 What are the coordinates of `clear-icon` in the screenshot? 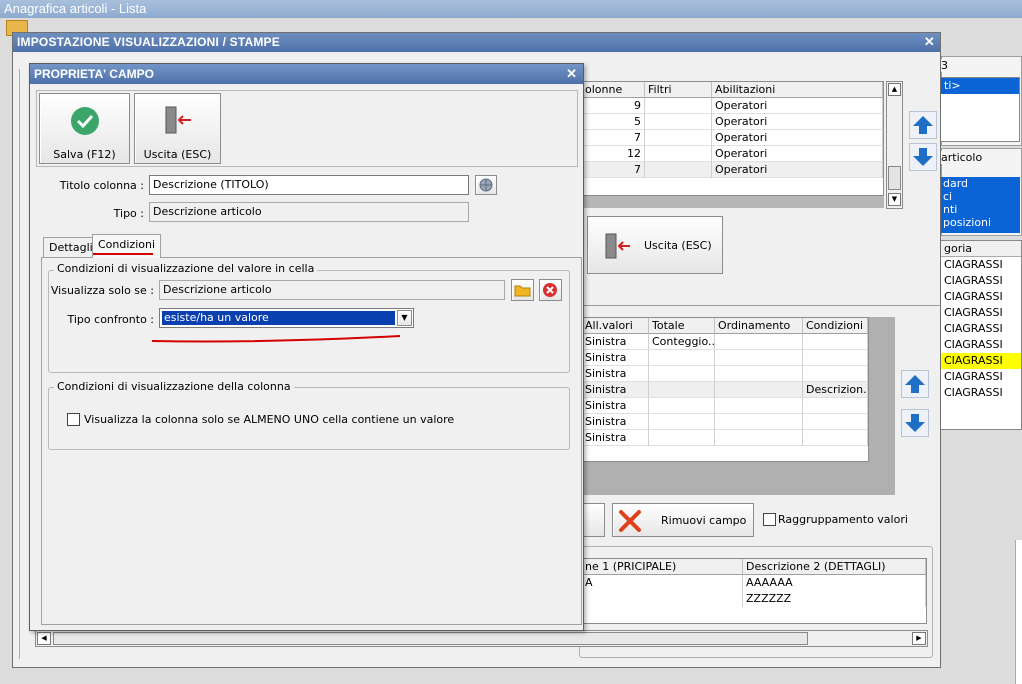 It's located at (550, 290).